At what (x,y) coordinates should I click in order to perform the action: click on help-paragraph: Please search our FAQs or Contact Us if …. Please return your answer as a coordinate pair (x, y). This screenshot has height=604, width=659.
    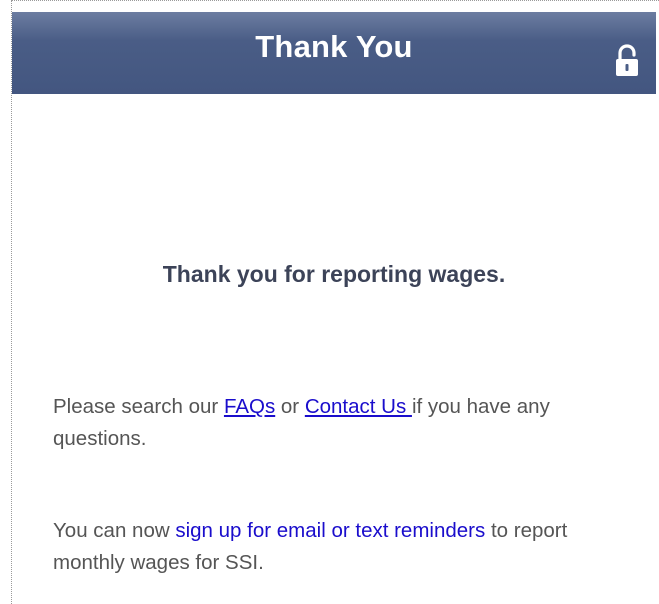
    Looking at the image, I should click on (348, 423).